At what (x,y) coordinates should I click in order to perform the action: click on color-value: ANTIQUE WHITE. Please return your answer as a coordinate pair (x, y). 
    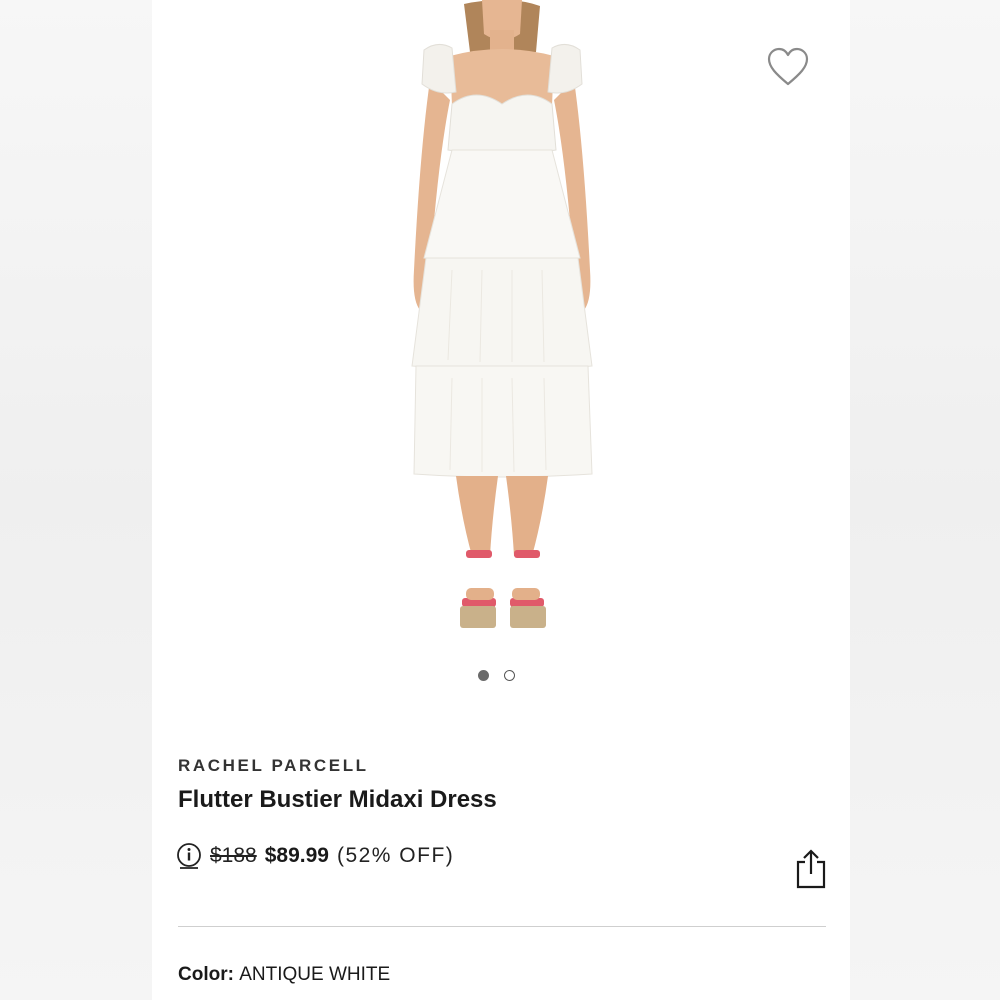
    Looking at the image, I should click on (315, 974).